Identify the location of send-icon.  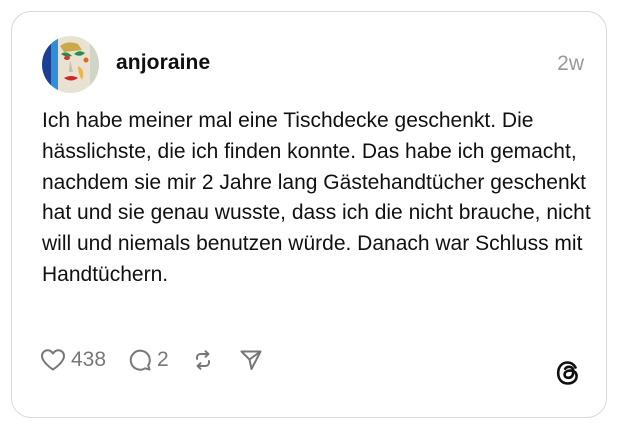
(251, 360).